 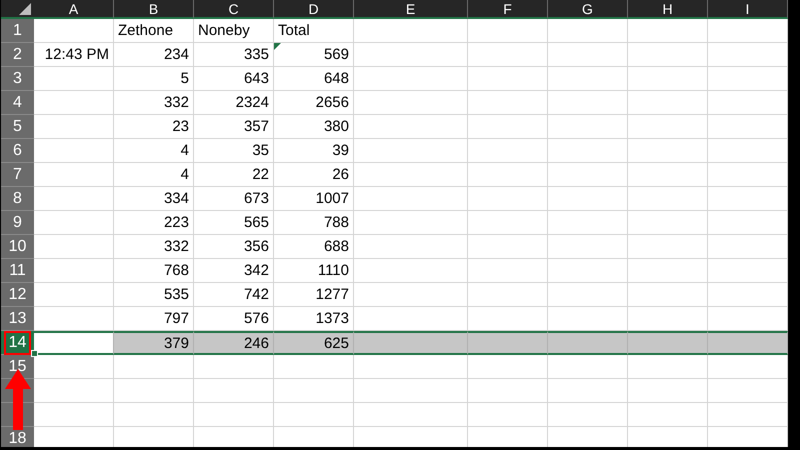 I want to click on column-header: A, so click(x=74, y=9).